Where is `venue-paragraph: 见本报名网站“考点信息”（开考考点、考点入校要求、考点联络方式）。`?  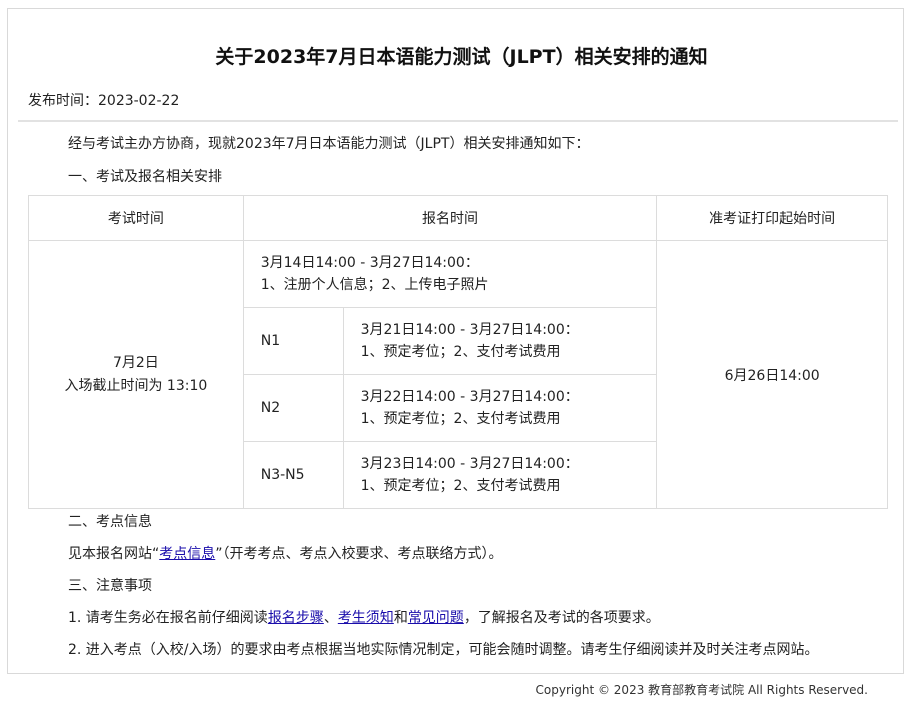
venue-paragraph: 见本报名网站“考点信息”（开考考点、考点入校要求、考点联络方式）。 is located at coordinates (285, 553).